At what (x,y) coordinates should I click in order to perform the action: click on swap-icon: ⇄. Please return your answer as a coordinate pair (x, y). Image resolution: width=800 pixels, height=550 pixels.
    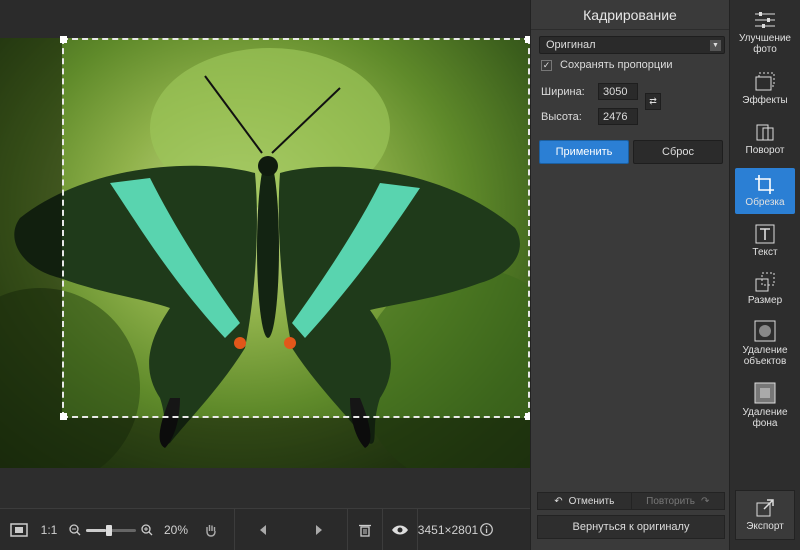
    Looking at the image, I should click on (653, 101).